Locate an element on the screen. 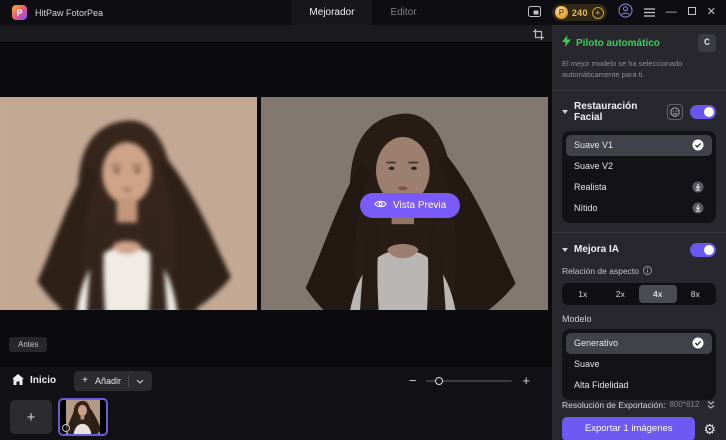 The width and height of the screenshot is (726, 440). plus-icon: + is located at coordinates (85, 380).